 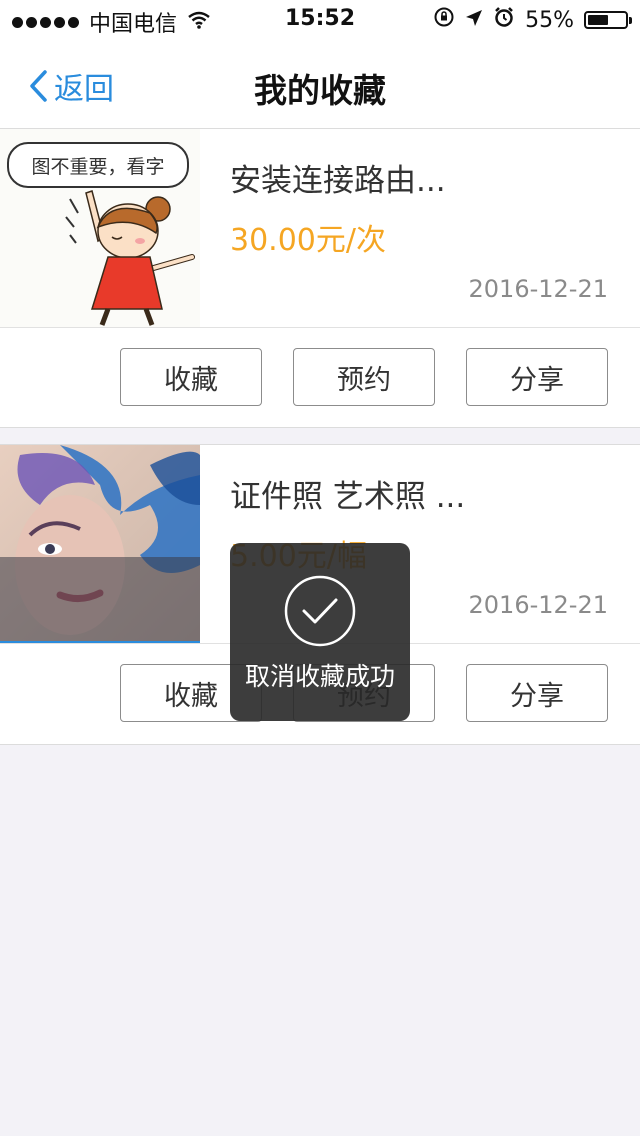 I want to click on alarm-icon, so click(x=504, y=20).